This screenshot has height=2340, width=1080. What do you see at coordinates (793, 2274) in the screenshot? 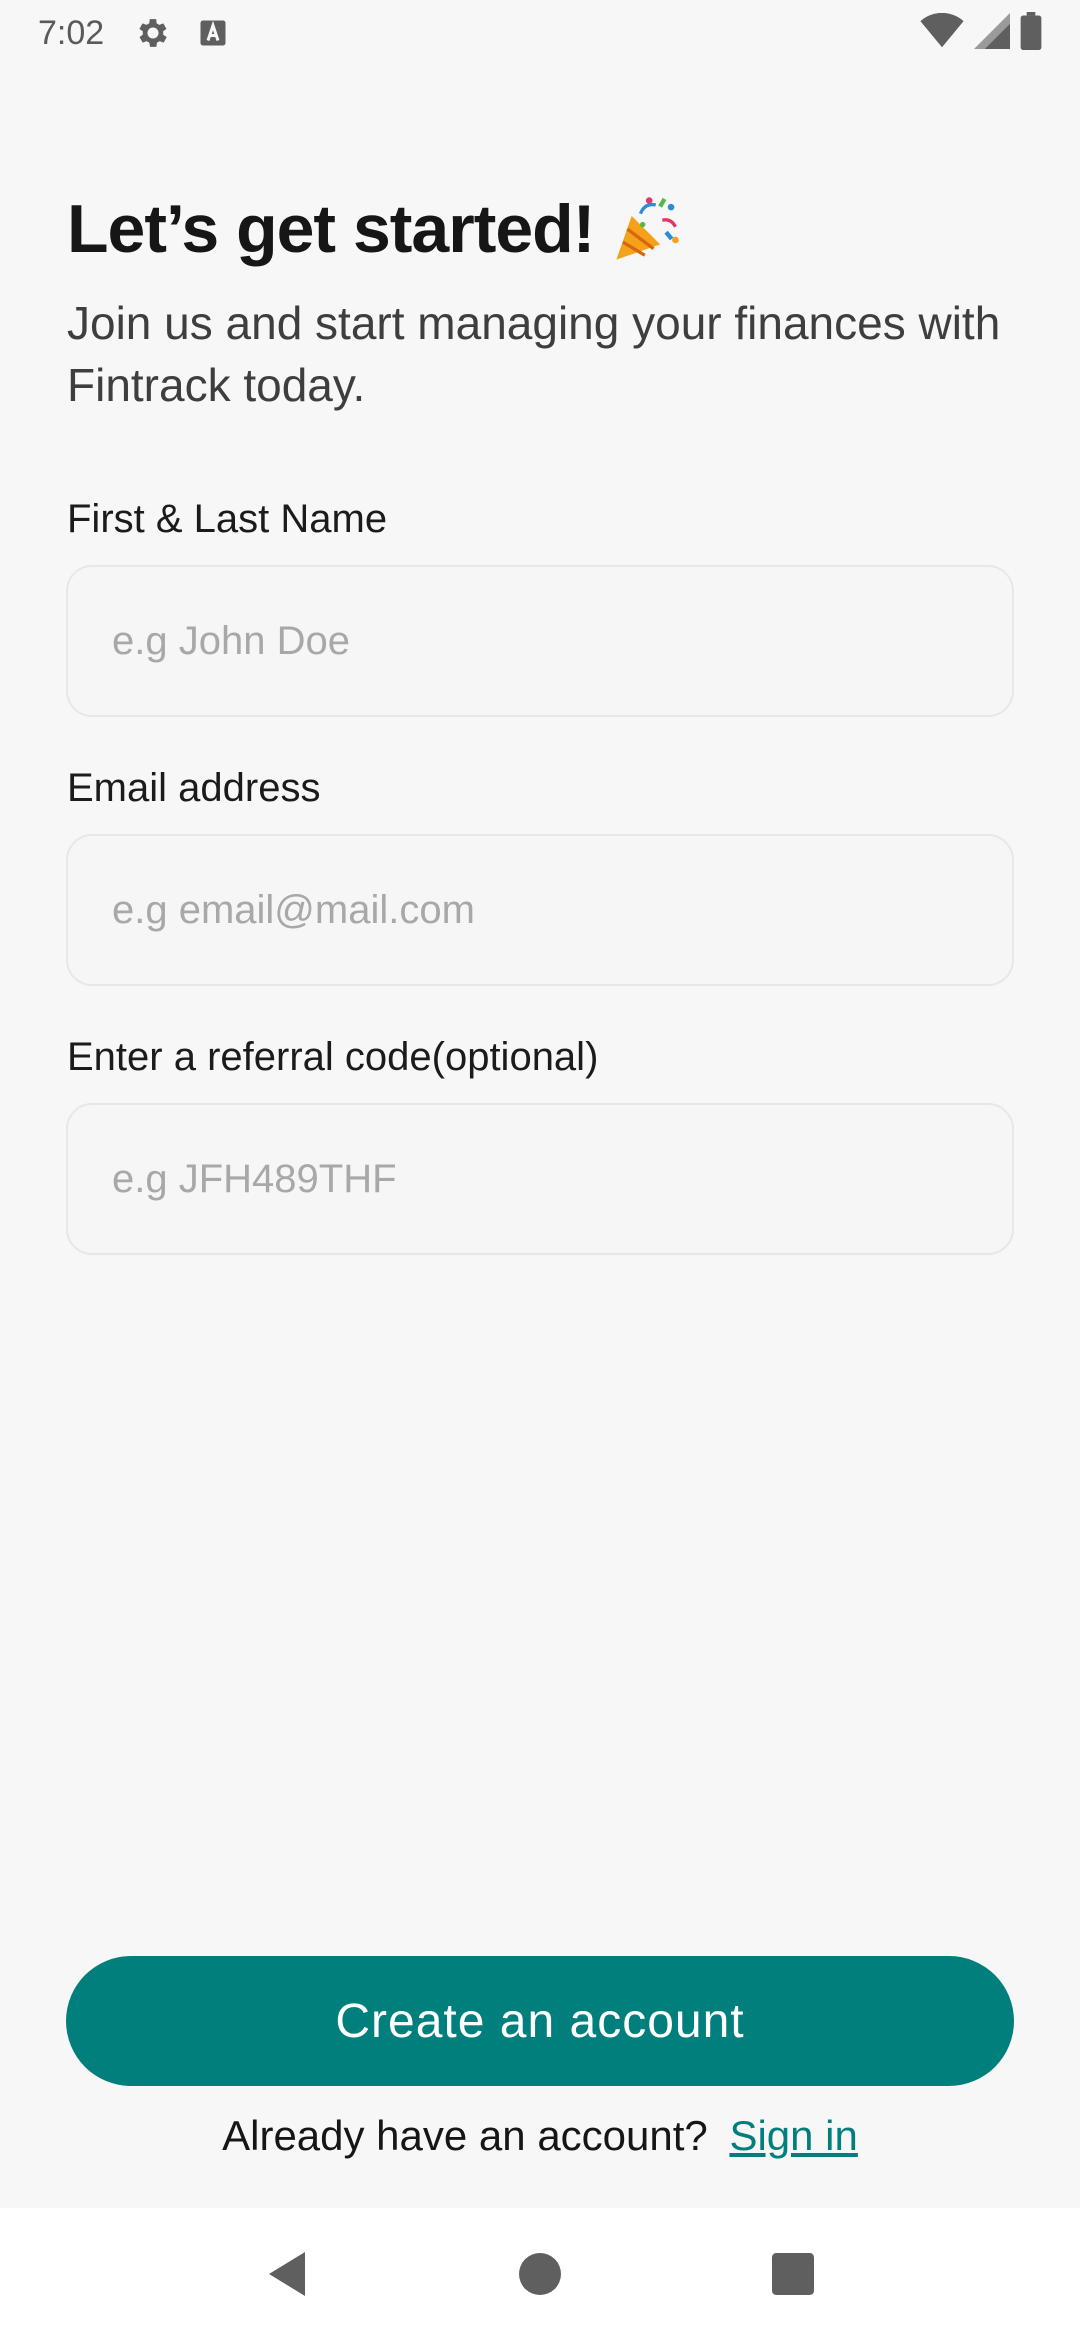
I see `recents-icon` at bounding box center [793, 2274].